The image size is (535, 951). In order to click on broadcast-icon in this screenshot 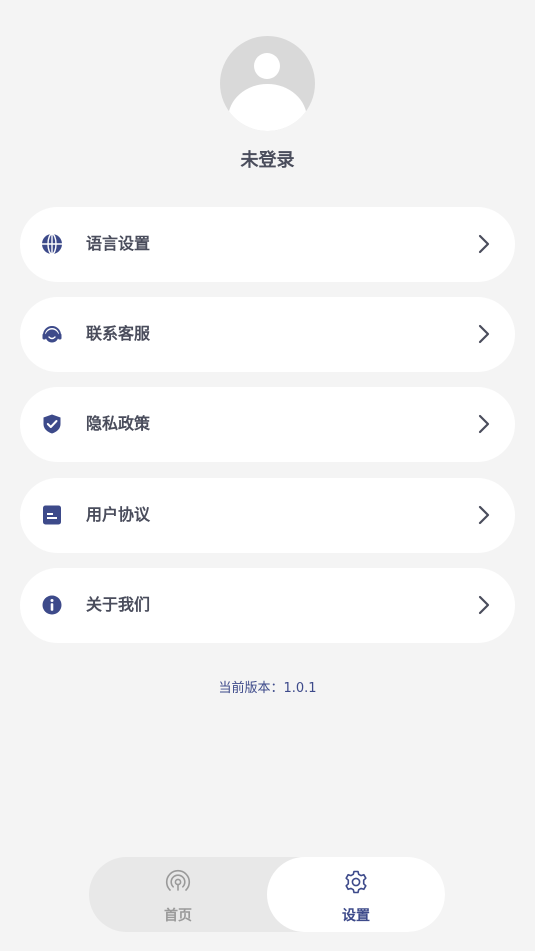, I will do `click(178, 880)`.